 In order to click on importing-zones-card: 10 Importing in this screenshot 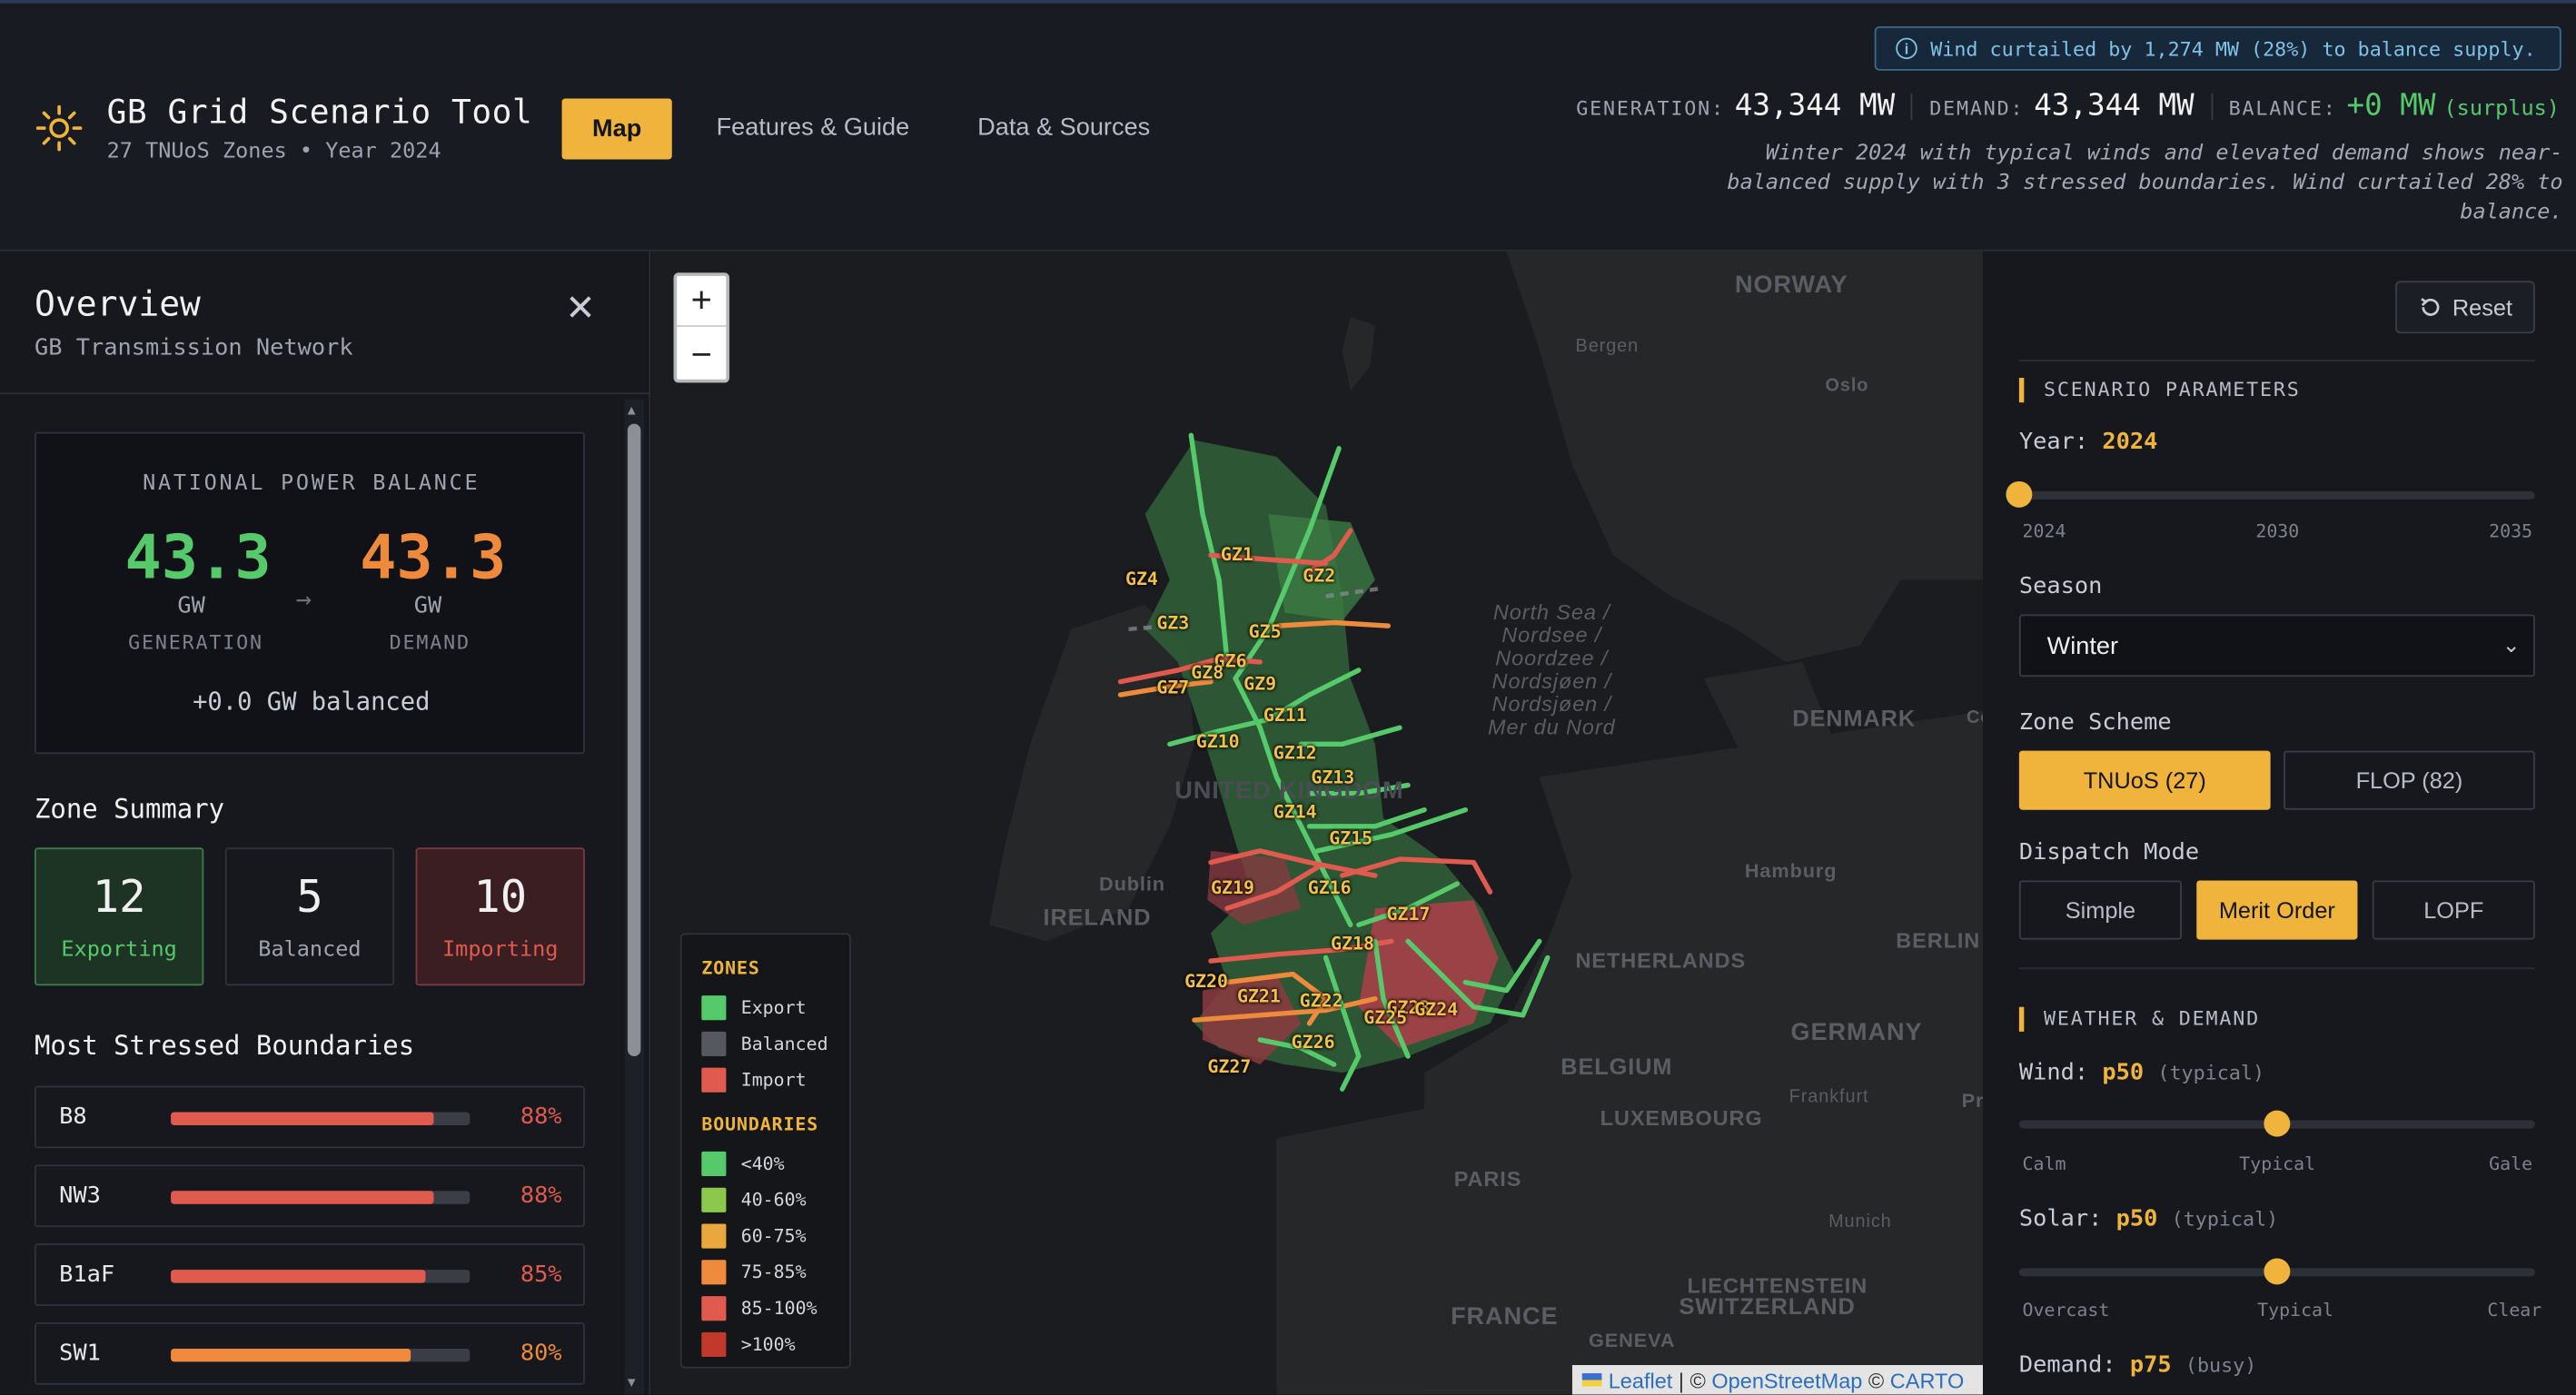, I will do `click(500, 916)`.